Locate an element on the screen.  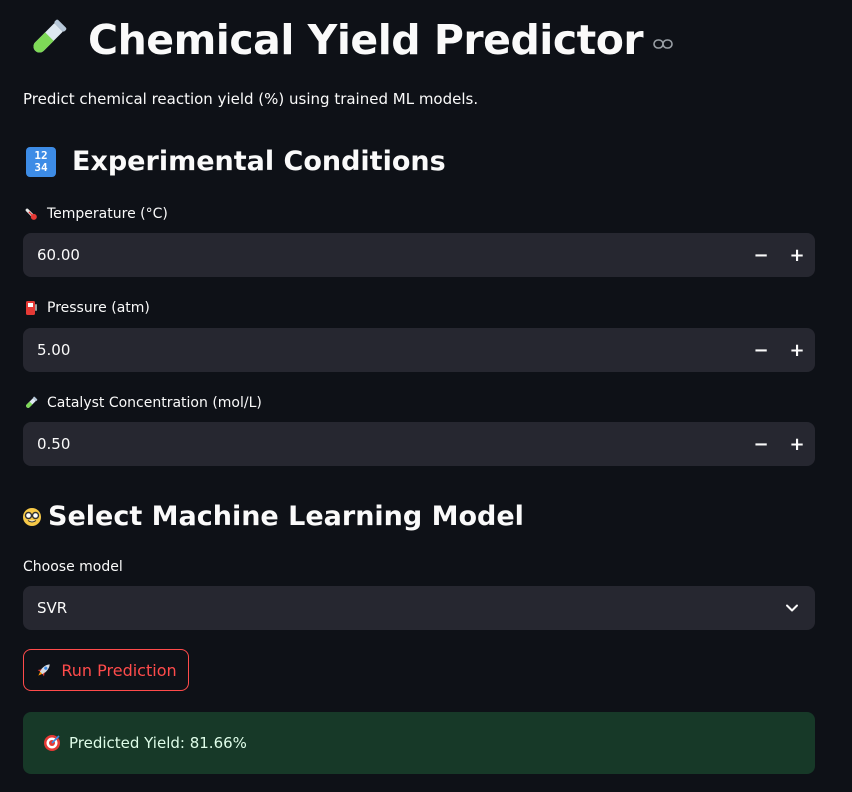
model-heading-text: Select Machine Learning Model is located at coordinates (286, 516).